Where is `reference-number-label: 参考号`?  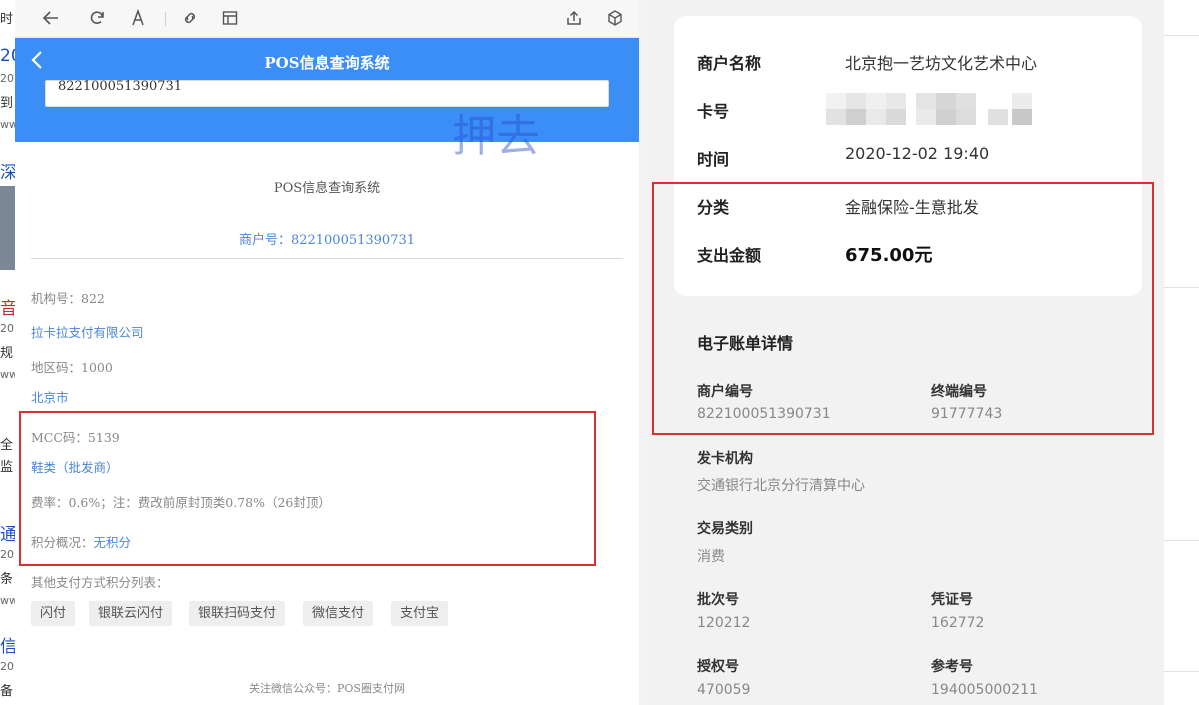
reference-number-label: 参考号 is located at coordinates (952, 667).